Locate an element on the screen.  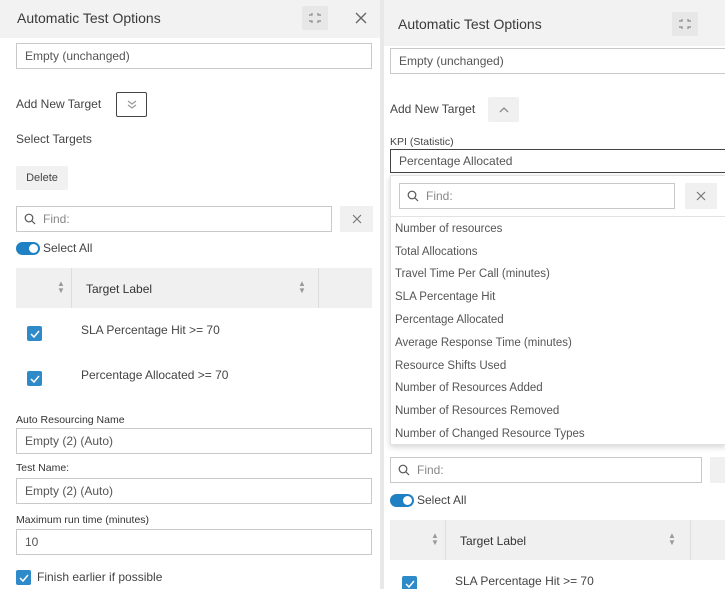
double-chevron-down-icon is located at coordinates (131, 104).